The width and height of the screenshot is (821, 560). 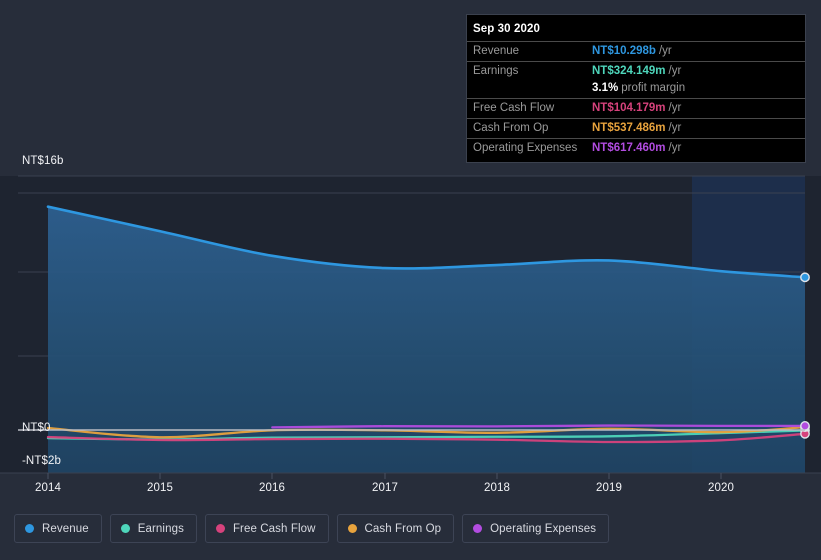 I want to click on legend-item-operating-expenses: Operating Expenses, so click(x=536, y=528).